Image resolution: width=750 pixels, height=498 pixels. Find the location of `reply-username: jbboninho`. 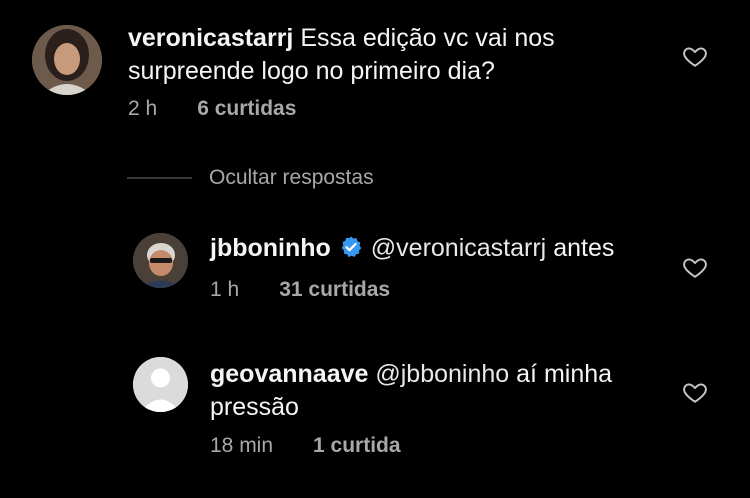

reply-username: jbboninho is located at coordinates (270, 248).